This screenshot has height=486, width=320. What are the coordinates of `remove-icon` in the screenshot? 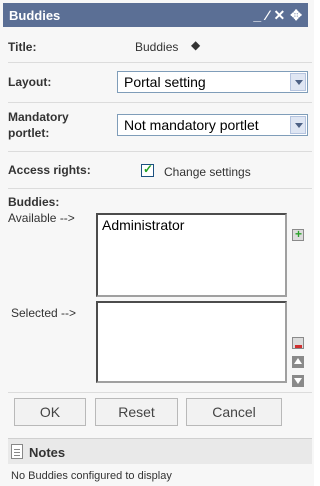 It's located at (298, 343).